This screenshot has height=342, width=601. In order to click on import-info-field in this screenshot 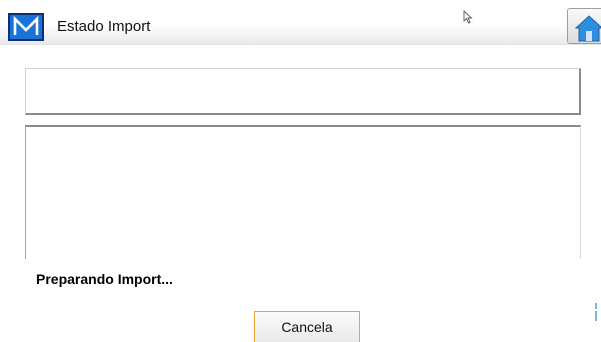, I will do `click(303, 91)`.